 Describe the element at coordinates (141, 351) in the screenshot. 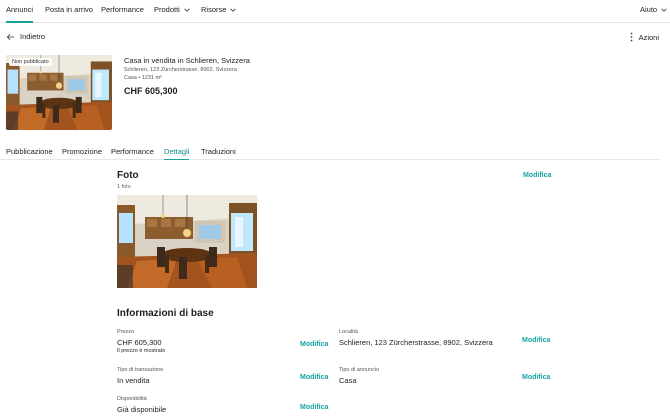

I see `price-visibility-note: Il prezzo è mostrato` at that location.